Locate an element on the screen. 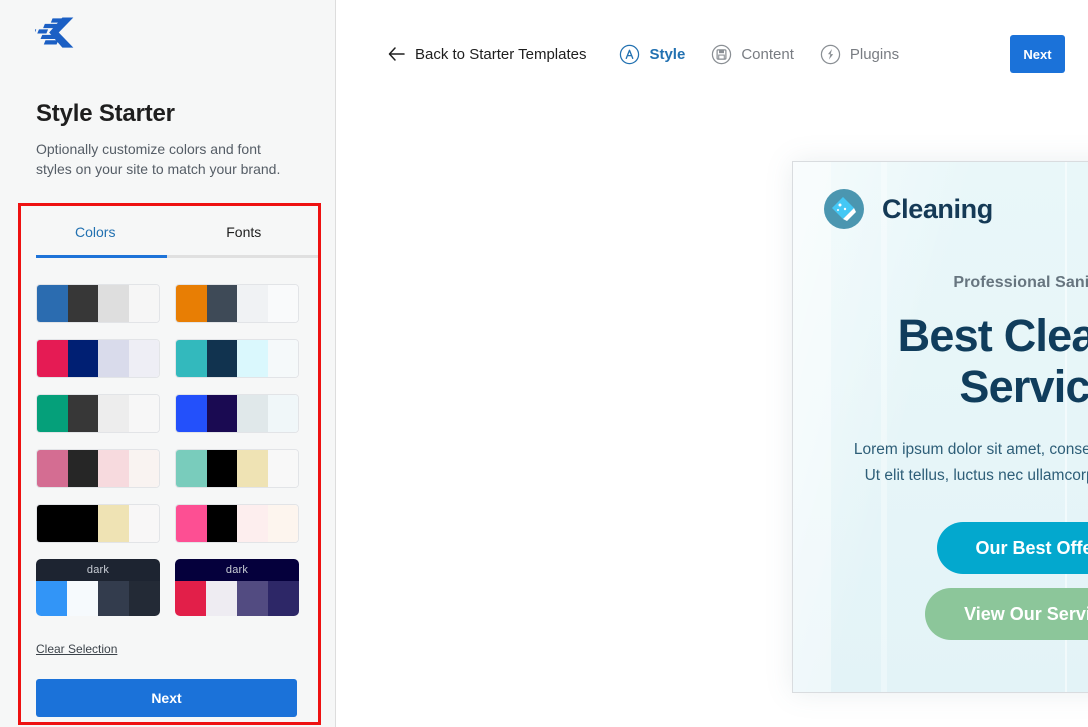 Image resolution: width=1088 pixels, height=727 pixels. tab-fonts: Fonts is located at coordinates (244, 232).